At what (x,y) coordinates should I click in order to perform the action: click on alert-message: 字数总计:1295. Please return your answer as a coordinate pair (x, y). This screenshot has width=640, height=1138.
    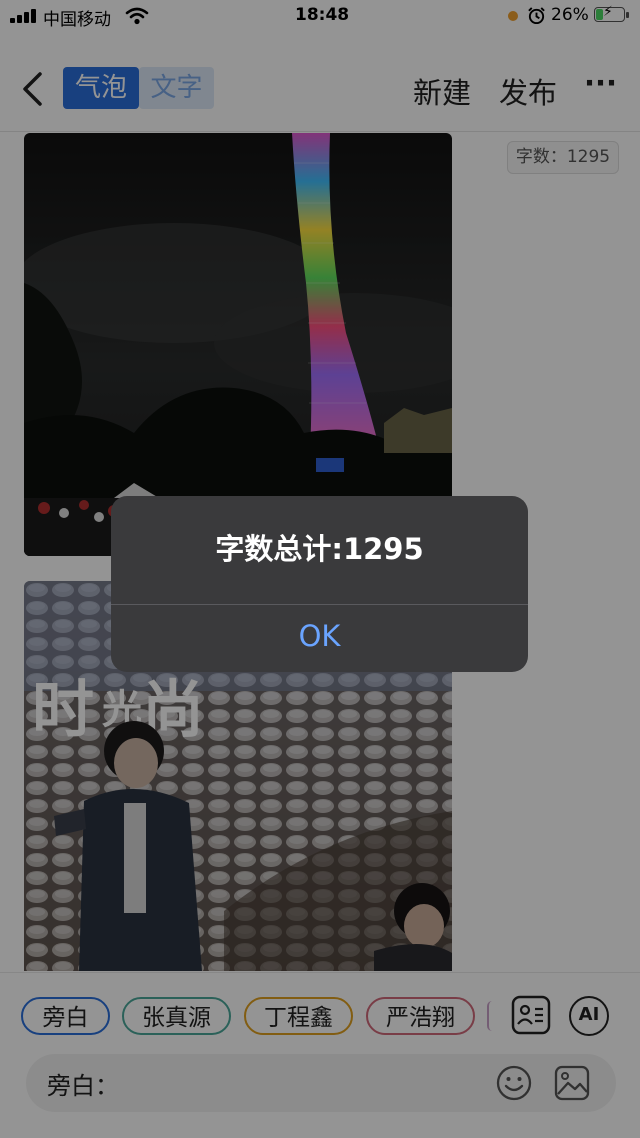
    Looking at the image, I should click on (319, 549).